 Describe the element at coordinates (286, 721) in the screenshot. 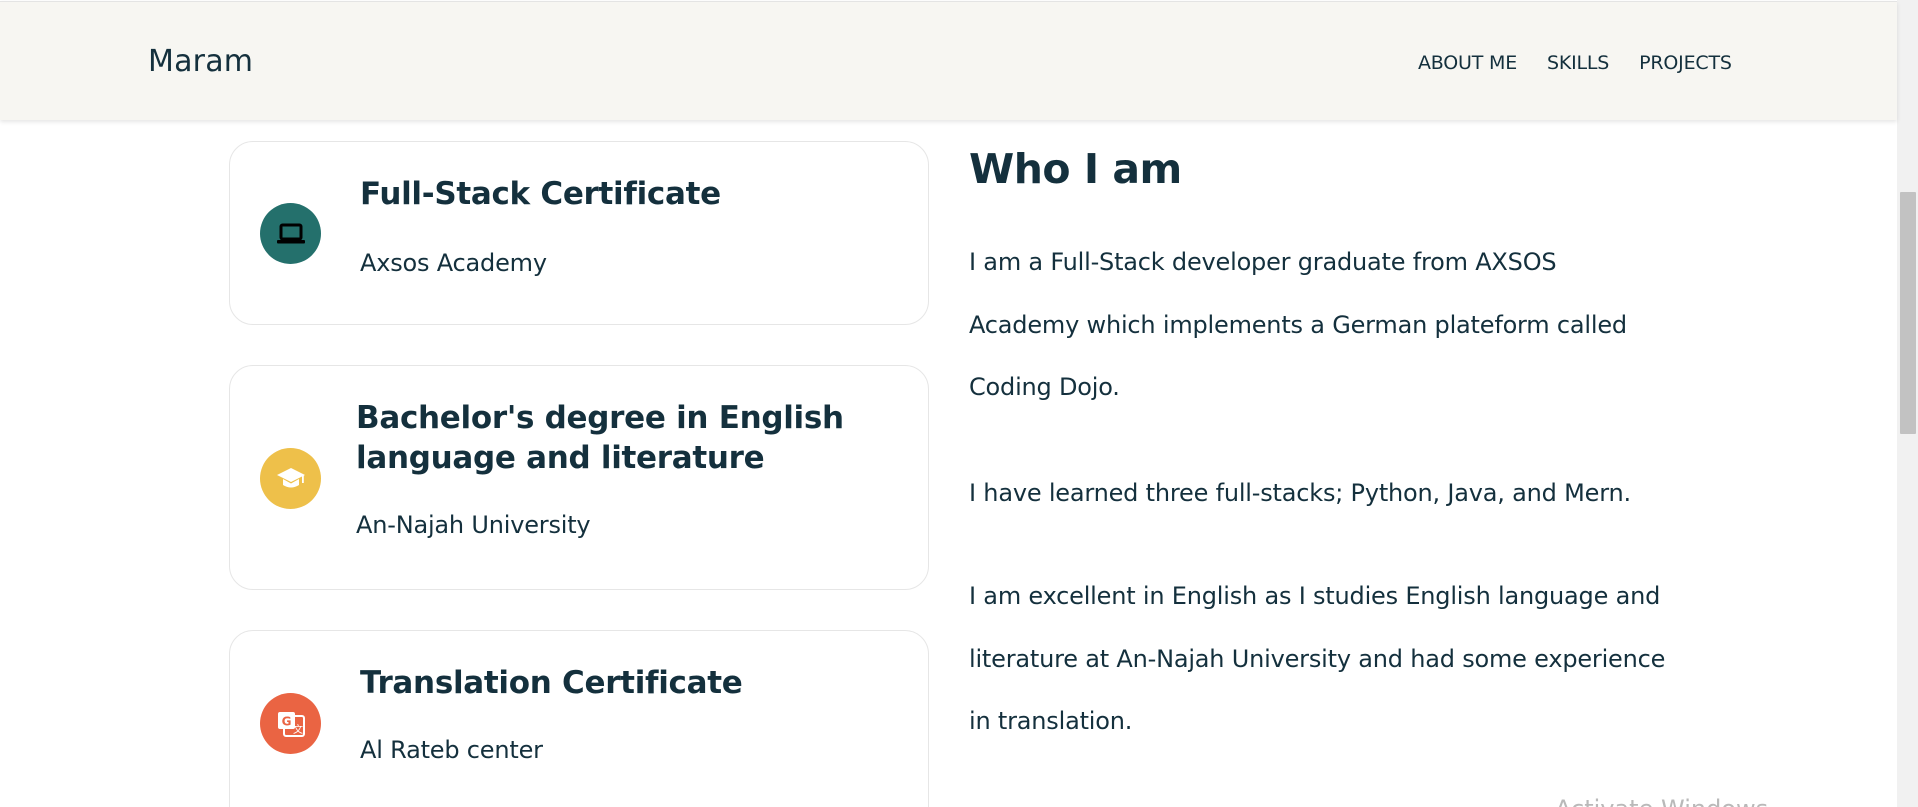

I see `svg-text: G` at that location.